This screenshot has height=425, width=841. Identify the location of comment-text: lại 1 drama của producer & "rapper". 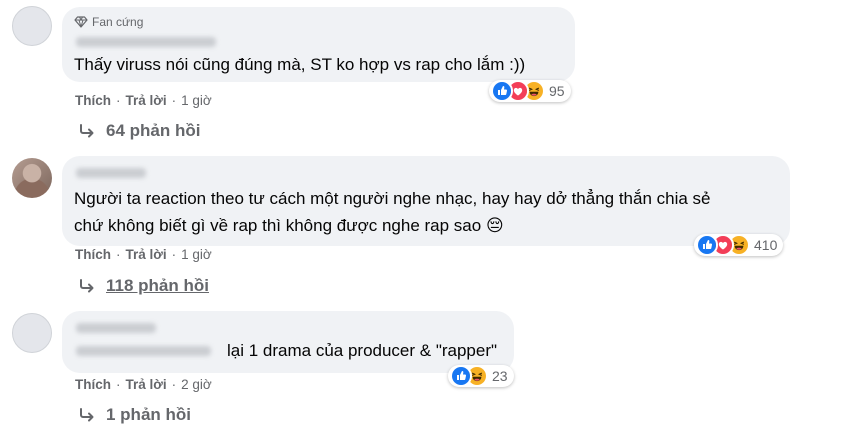
(362, 350).